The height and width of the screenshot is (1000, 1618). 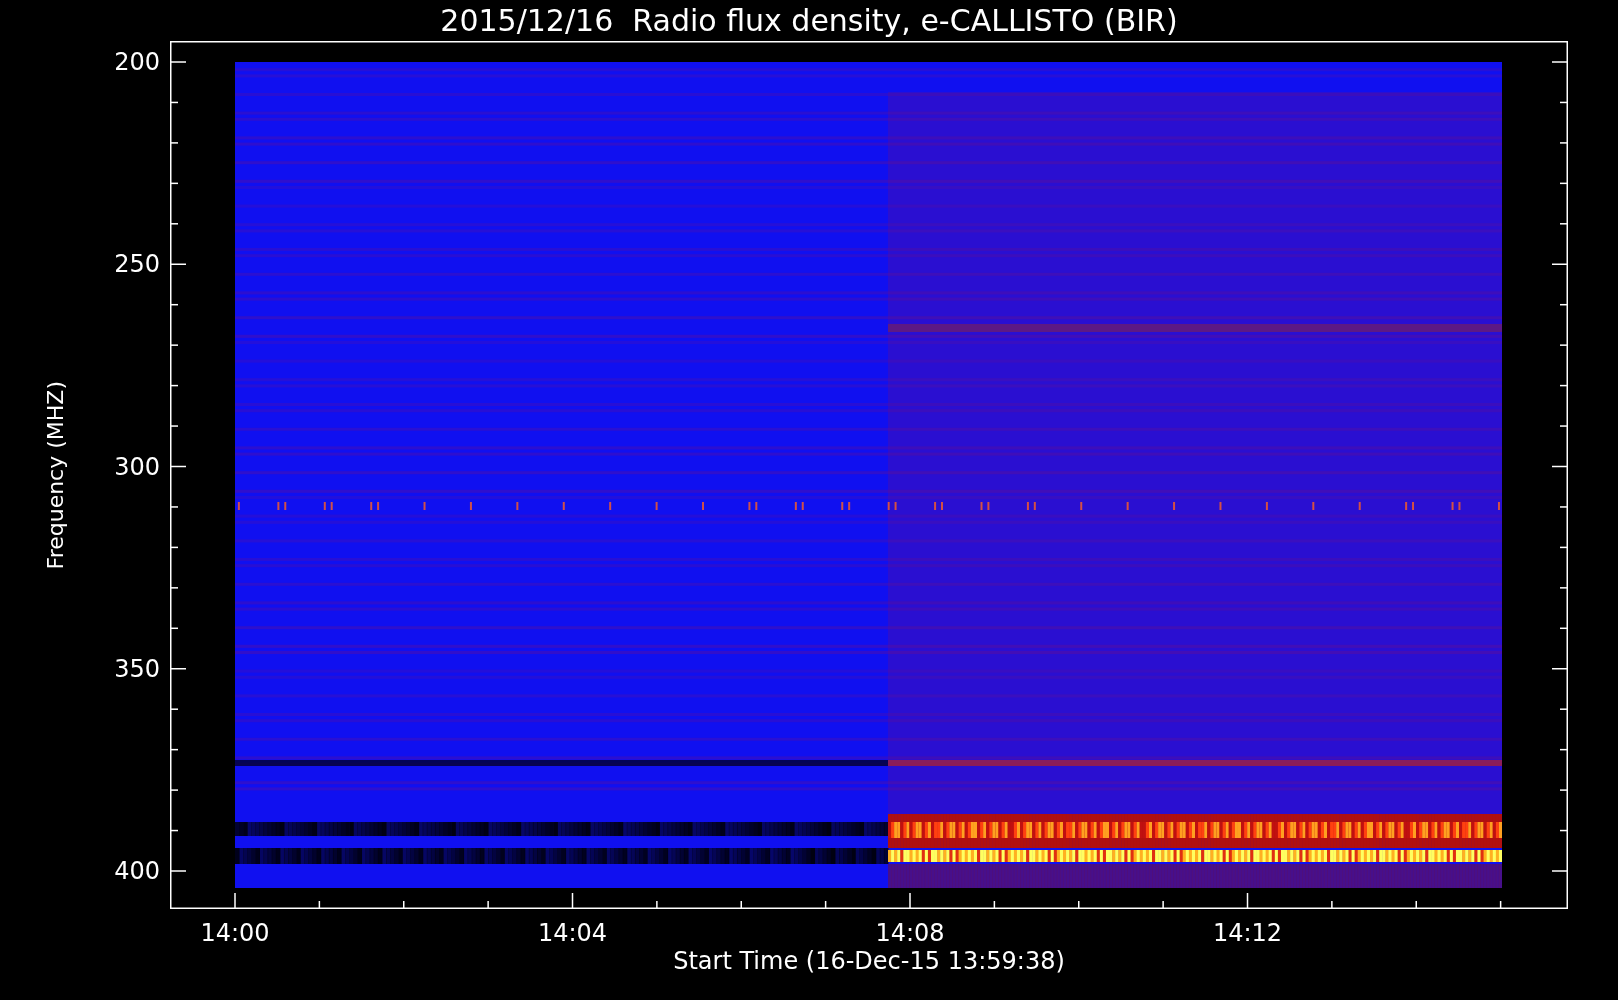 I want to click on x-tick-label: 14:08, so click(x=910, y=933).